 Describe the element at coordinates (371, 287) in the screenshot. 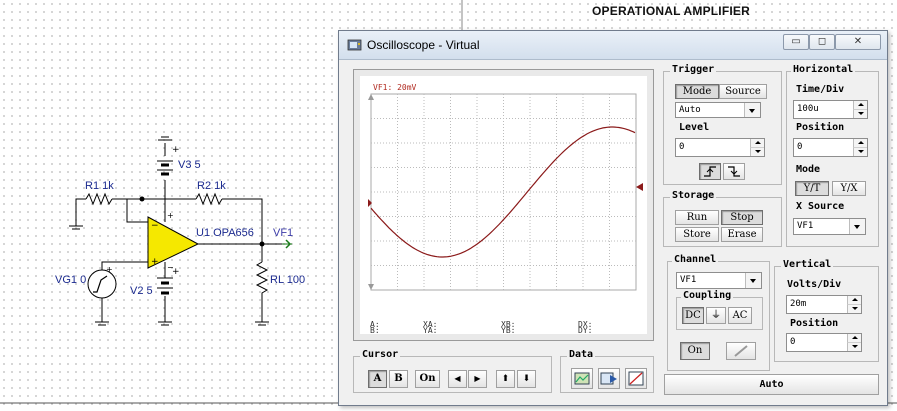

I see `bottom-marker-icon` at that location.